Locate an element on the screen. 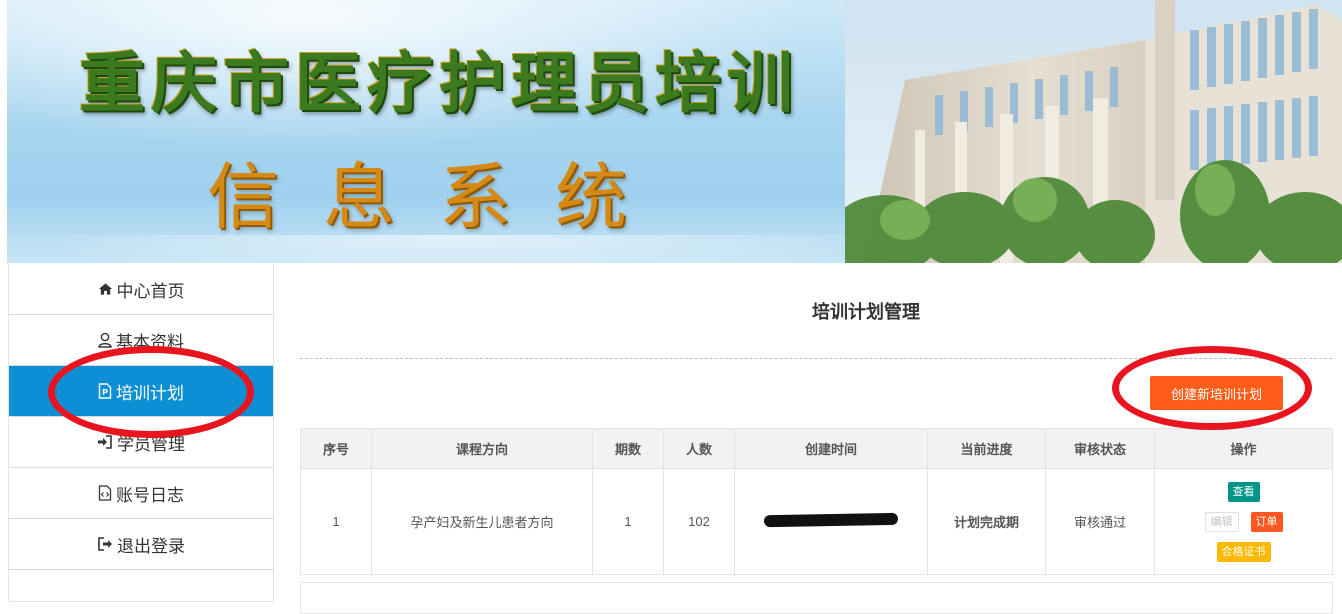 This screenshot has width=1342, height=614. sidebar-item-label: 退出登录 is located at coordinates (151, 546).